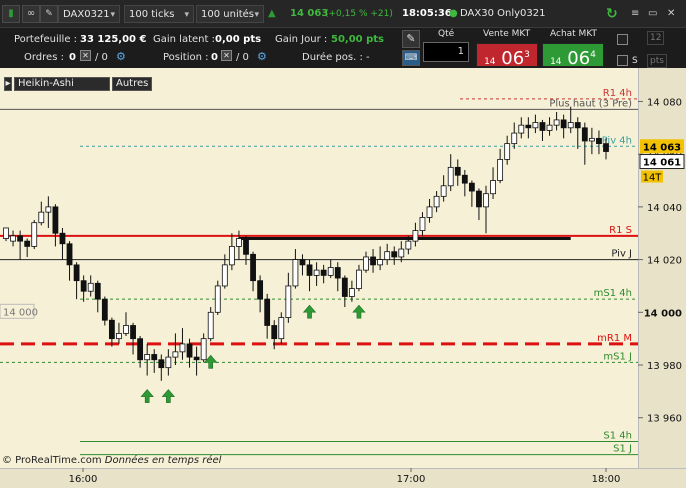 The width and height of the screenshot is (686, 488). I want to click on x-tick-label-1: 17:00, so click(411, 479).